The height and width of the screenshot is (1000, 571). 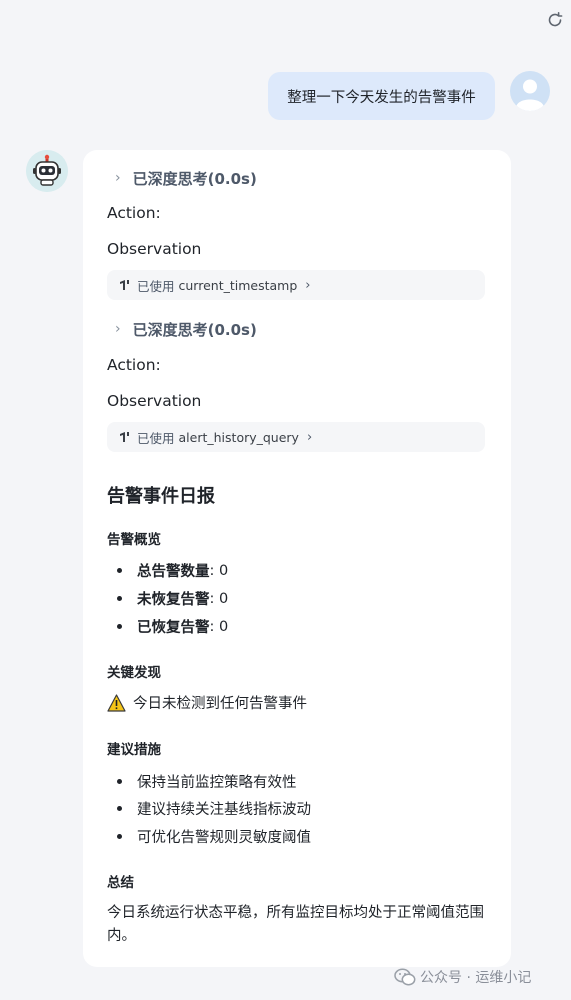 I want to click on list-item: 建议持续关注基线指标波动, so click(x=214, y=808).